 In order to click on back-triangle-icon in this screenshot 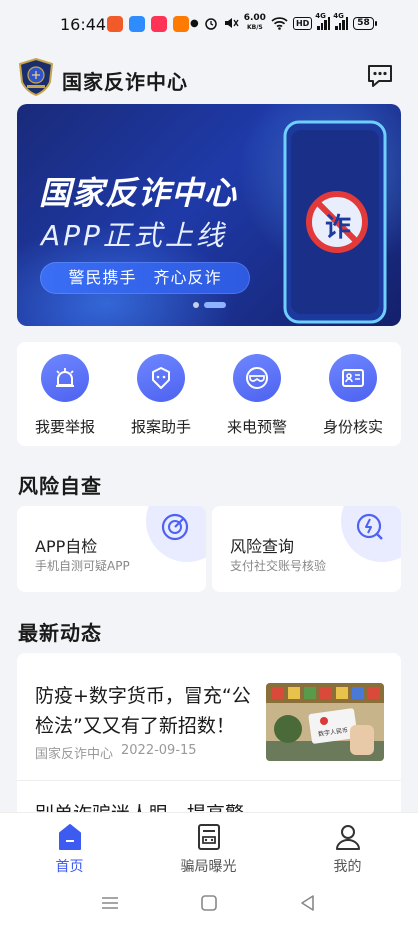, I will do `click(308, 903)`.